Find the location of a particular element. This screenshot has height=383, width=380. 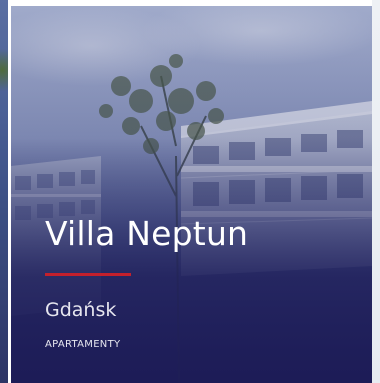

property-title: Villa Neptun is located at coordinates (146, 233).